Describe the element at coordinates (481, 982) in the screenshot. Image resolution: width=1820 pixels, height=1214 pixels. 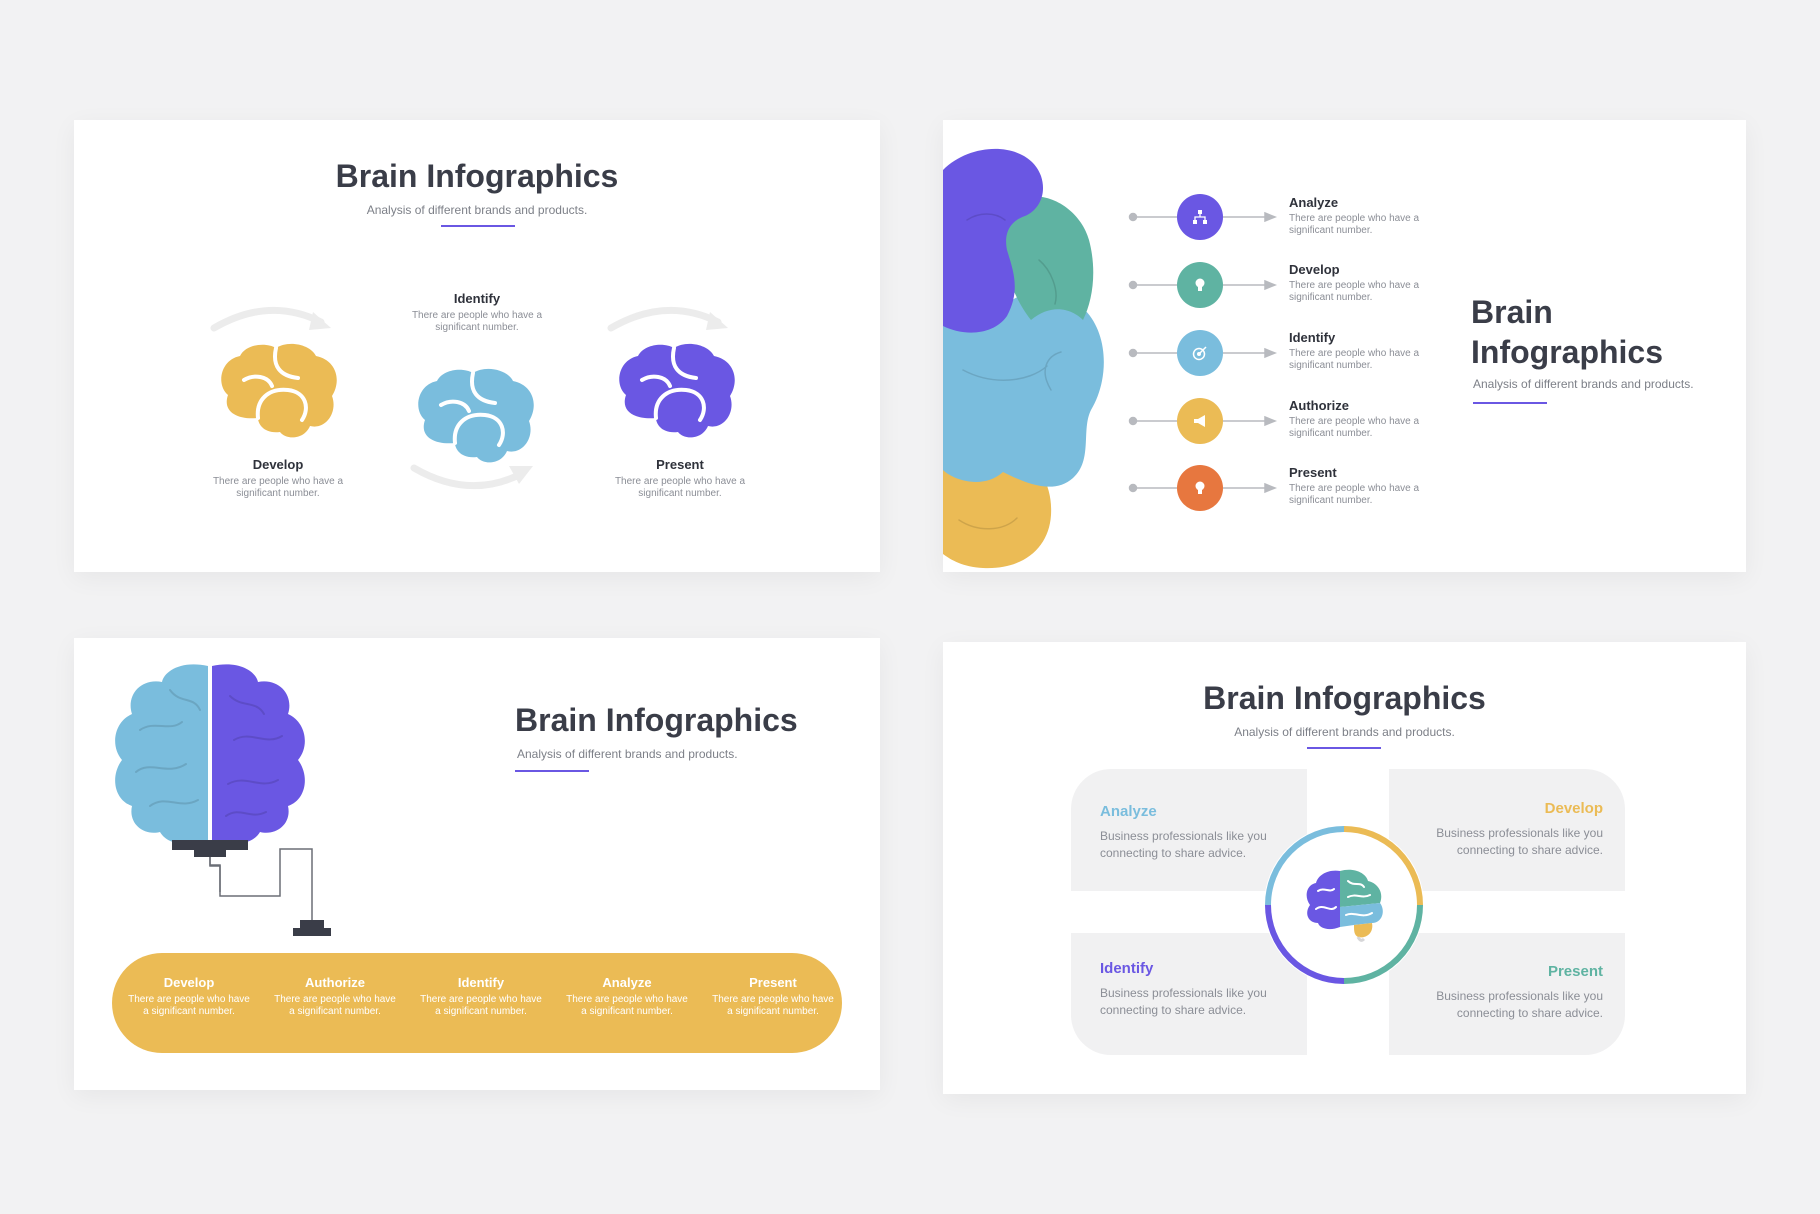
I see `bar-item-label: Identify` at that location.